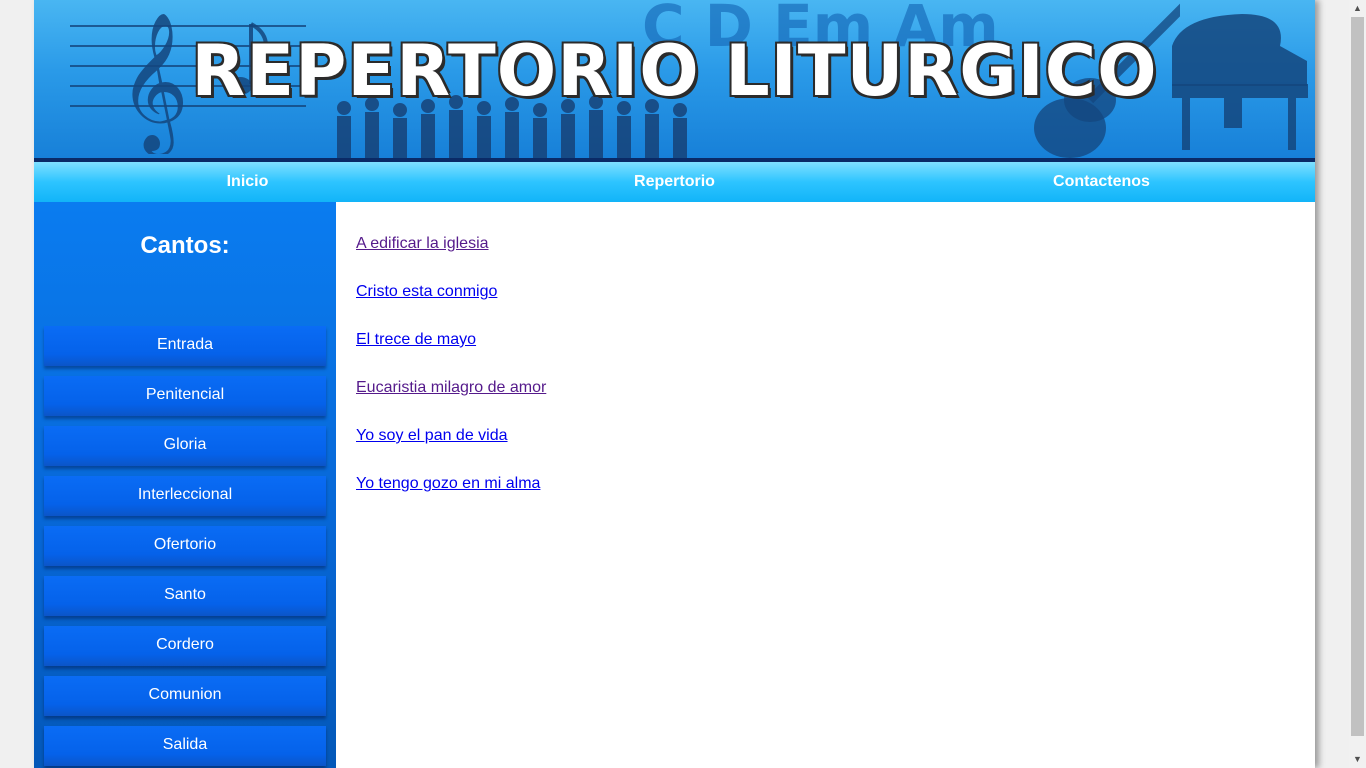 This screenshot has height=768, width=1366. Describe the element at coordinates (185, 245) in the screenshot. I see `sidebar-heading: Cantos:` at that location.